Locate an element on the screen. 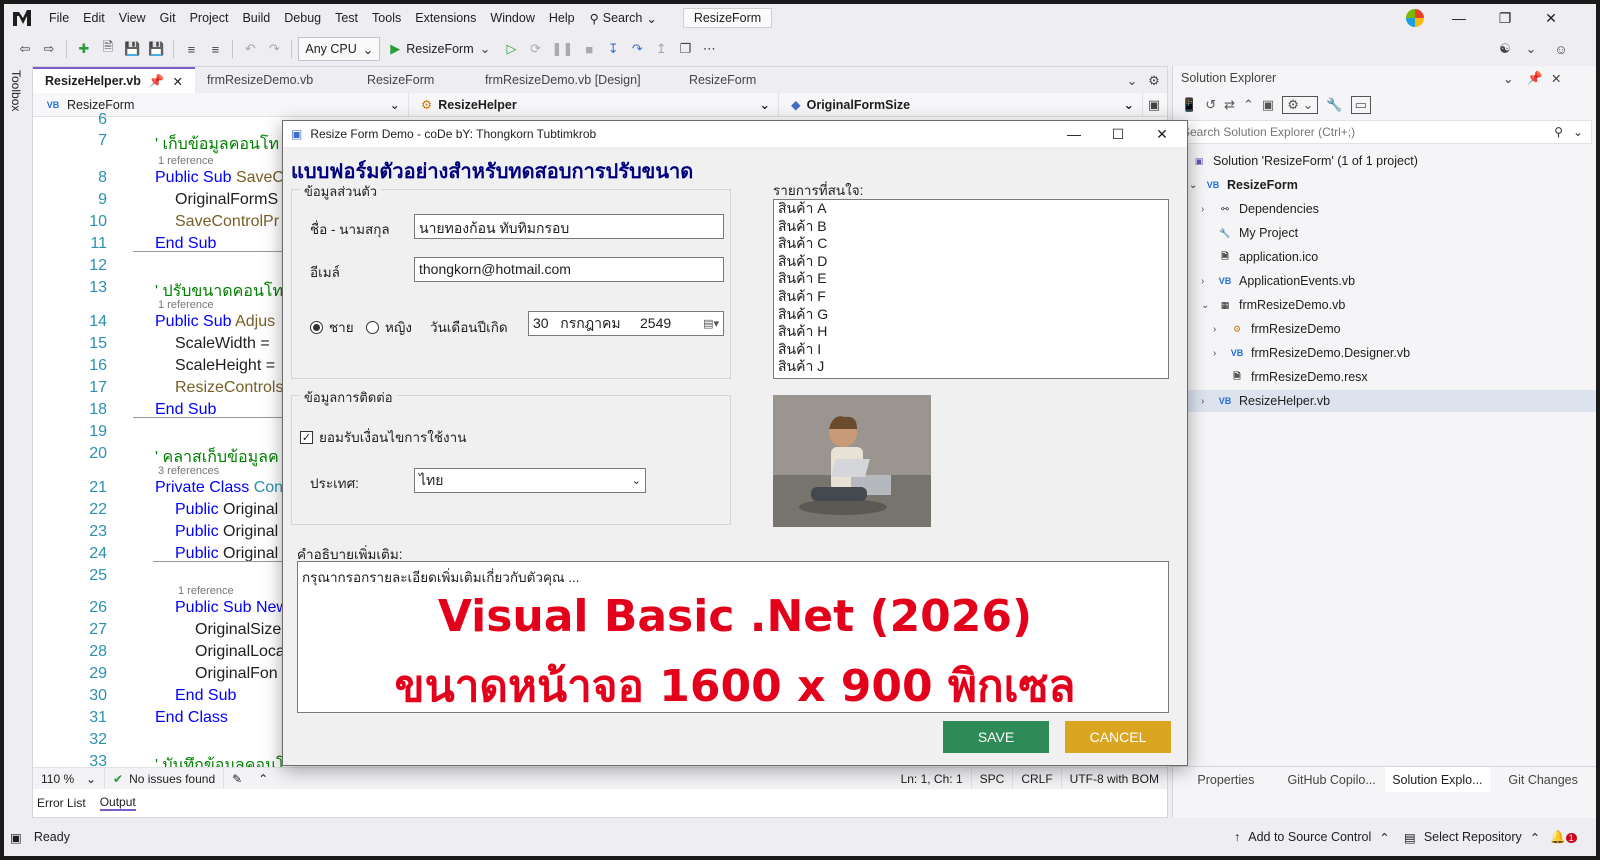  list-item: สินค้า H is located at coordinates (971, 332).